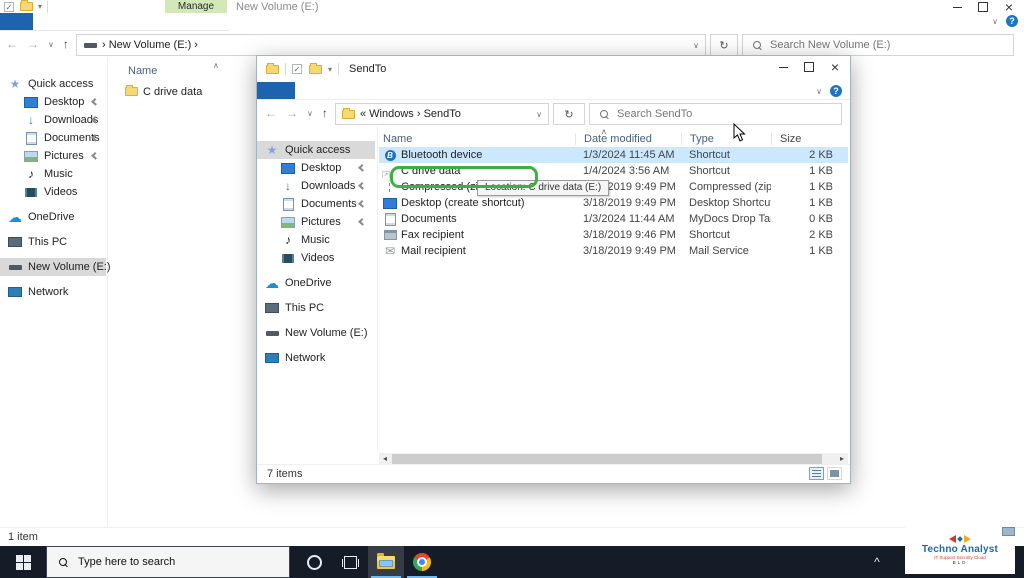 This screenshot has width=1024, height=578. Describe the element at coordinates (607, 459) in the screenshot. I see `scrollbar-thumb` at that location.